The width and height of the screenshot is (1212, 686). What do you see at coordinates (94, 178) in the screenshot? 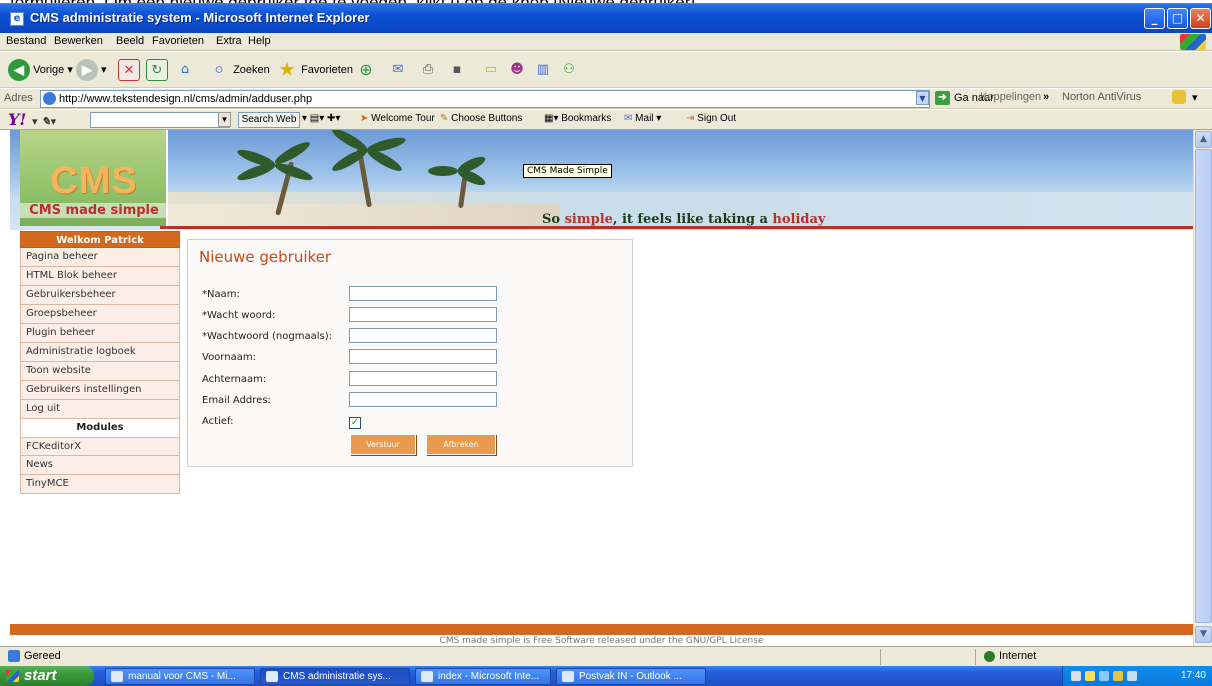
I see `cms-logo: CMS CMS made simple` at bounding box center [94, 178].